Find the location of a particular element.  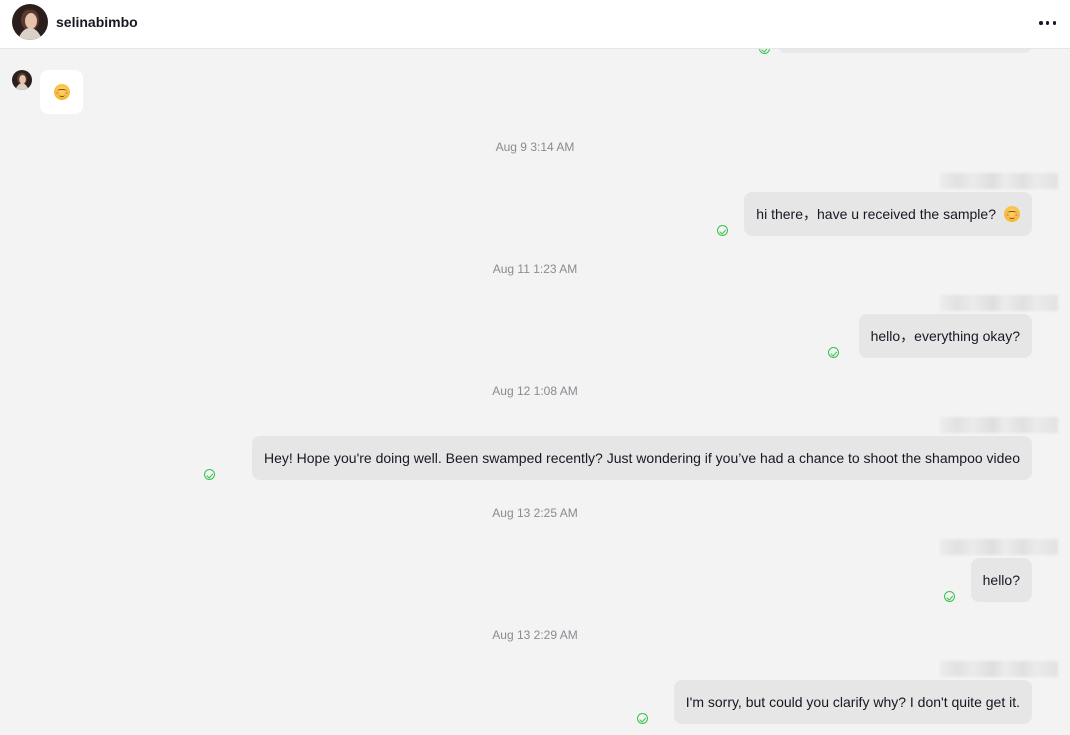

message-timestamp: Aug 13 2:25 AM is located at coordinates (535, 513).